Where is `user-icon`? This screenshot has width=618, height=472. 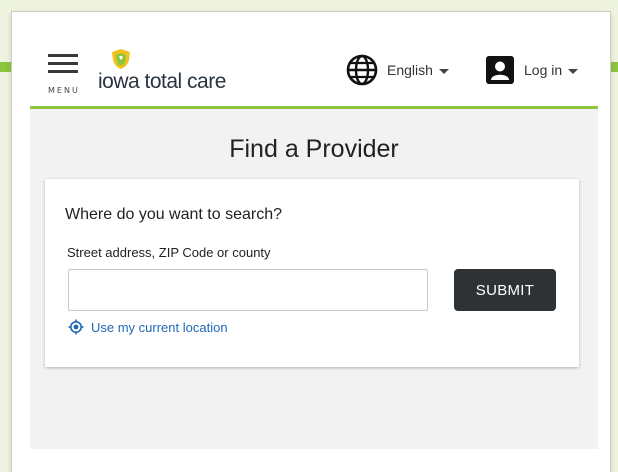
user-icon is located at coordinates (500, 70).